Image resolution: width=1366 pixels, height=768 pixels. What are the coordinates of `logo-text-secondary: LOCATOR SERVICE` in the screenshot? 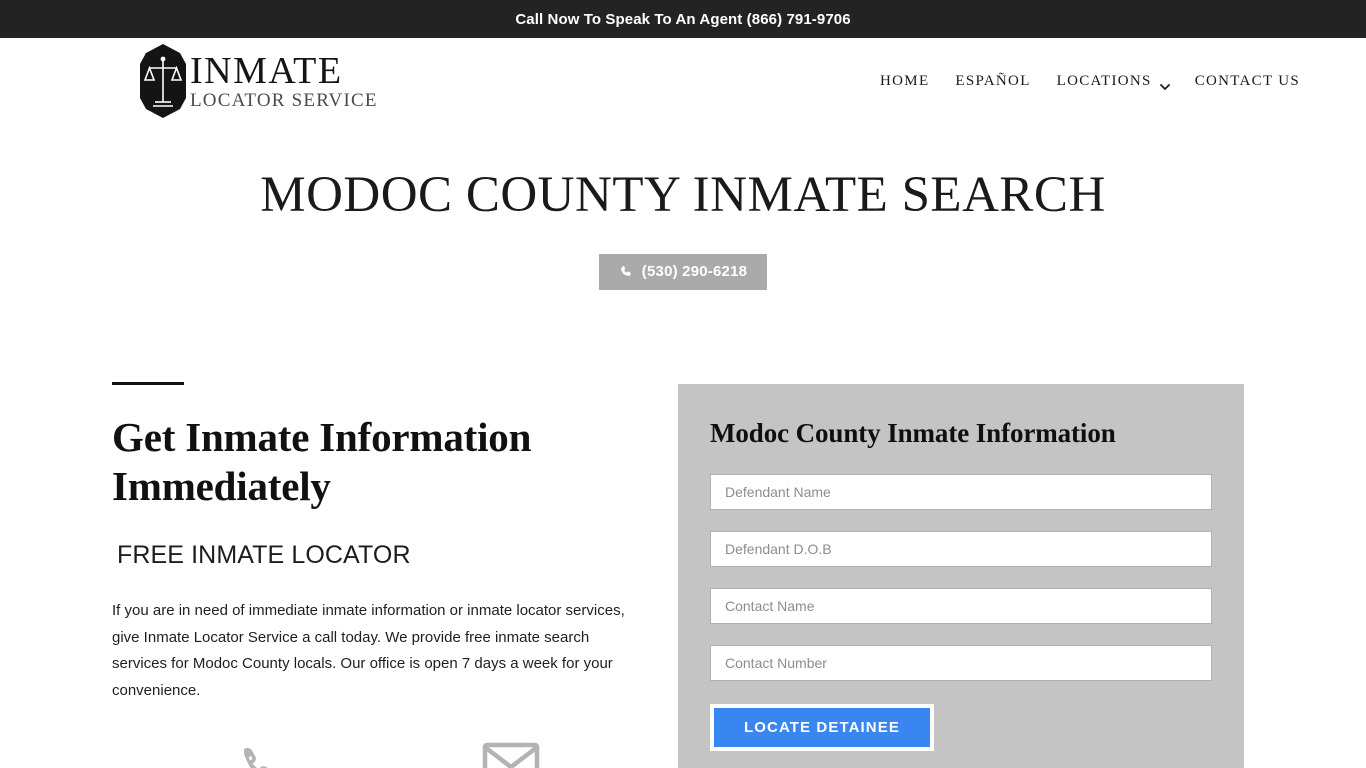 It's located at (284, 100).